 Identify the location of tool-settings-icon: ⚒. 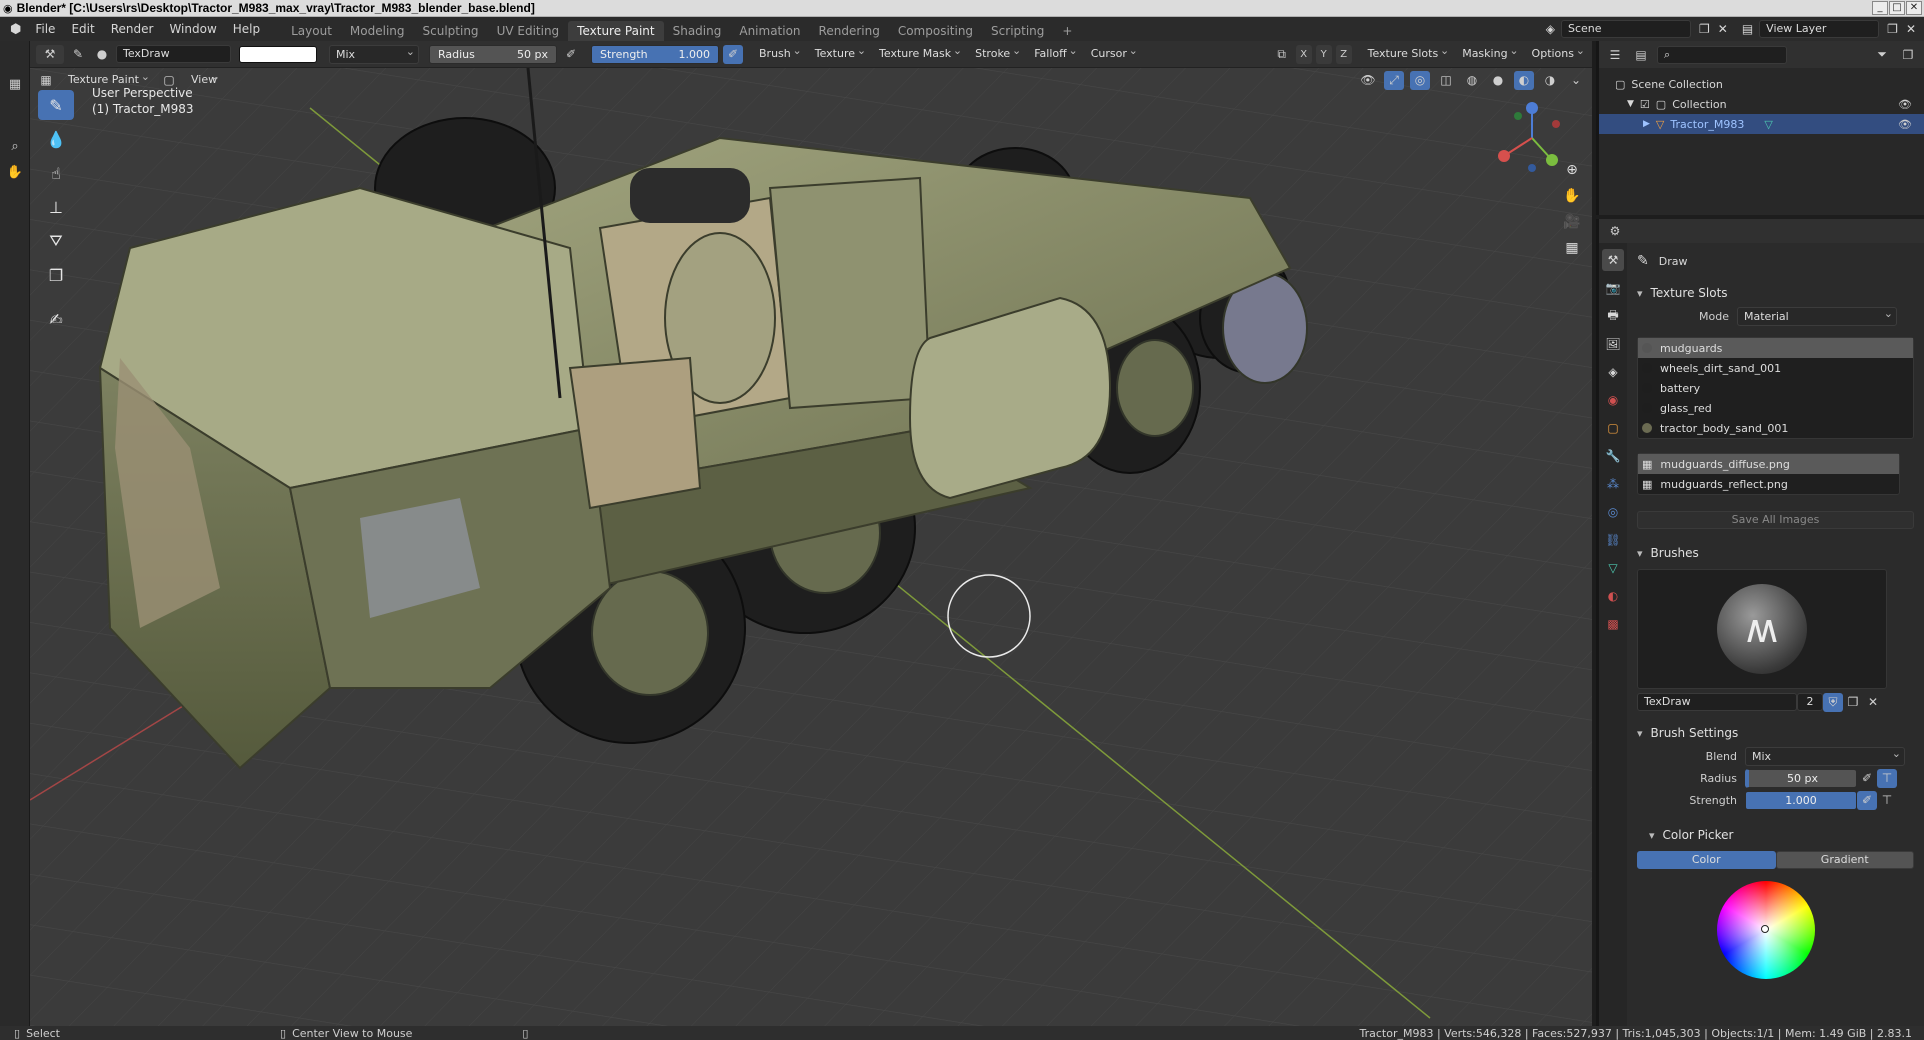
(50, 54).